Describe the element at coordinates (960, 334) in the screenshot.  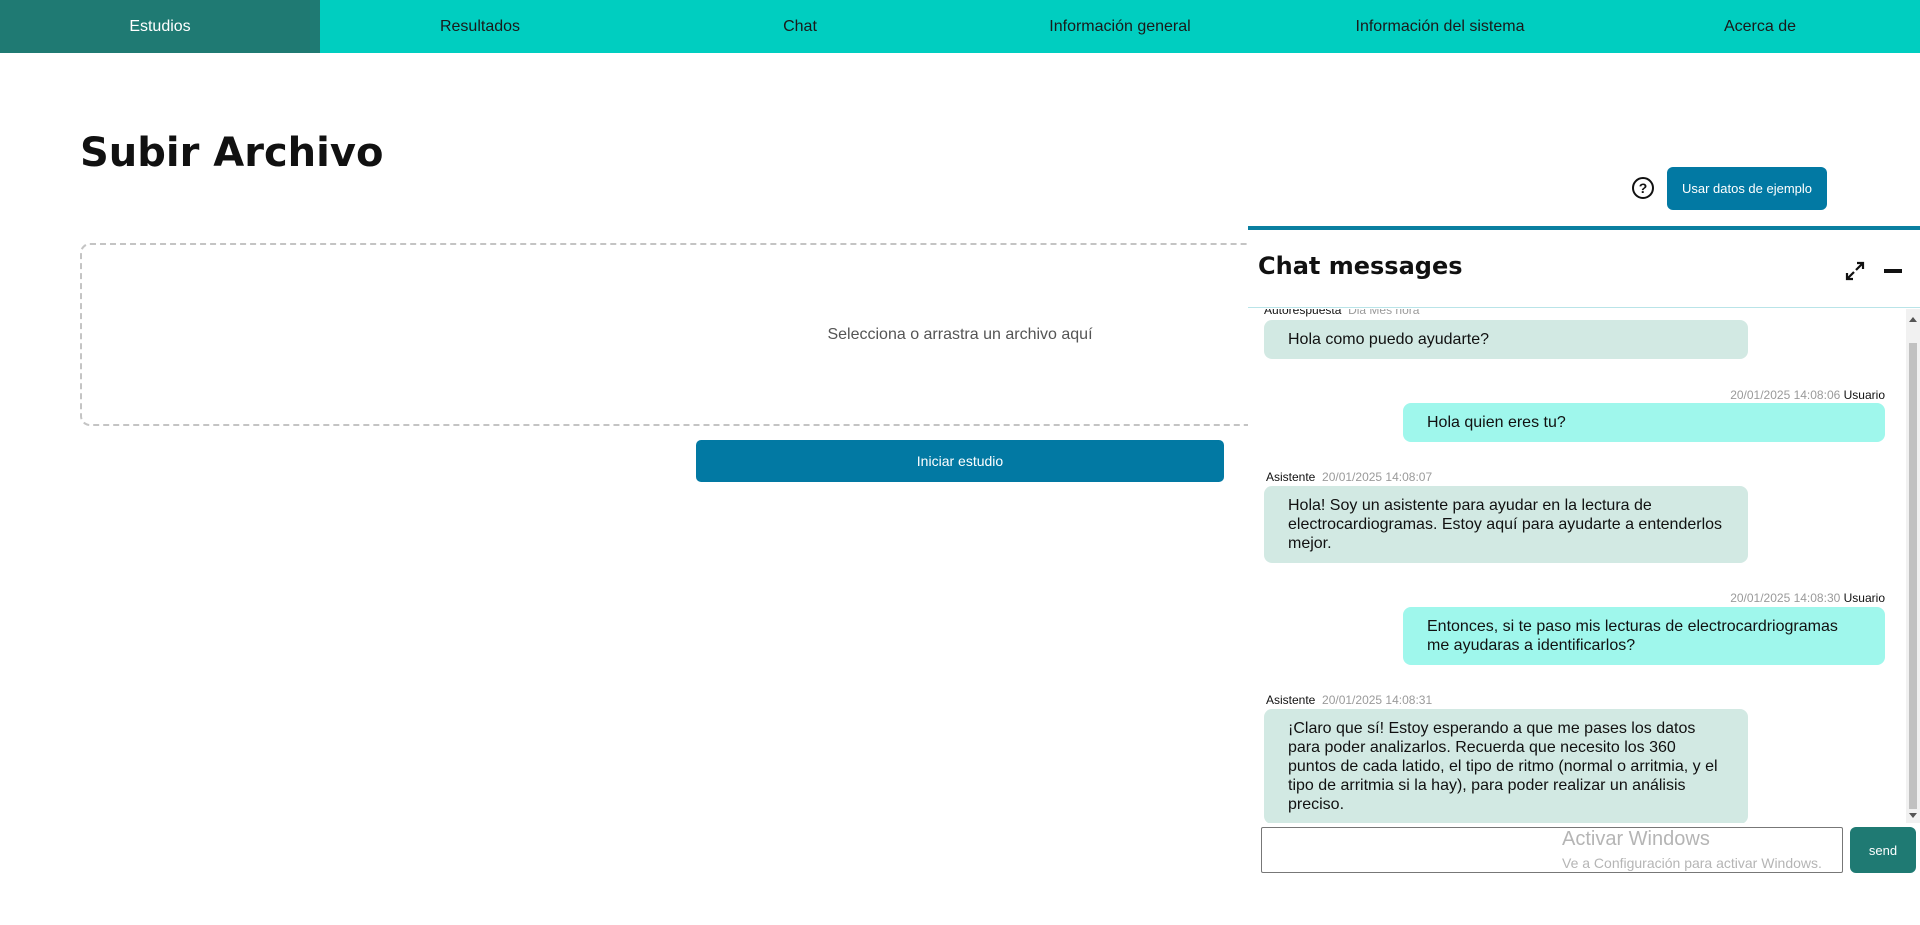
I see `dropzone-label: Selecciona o arrastra un archivo aquí` at that location.